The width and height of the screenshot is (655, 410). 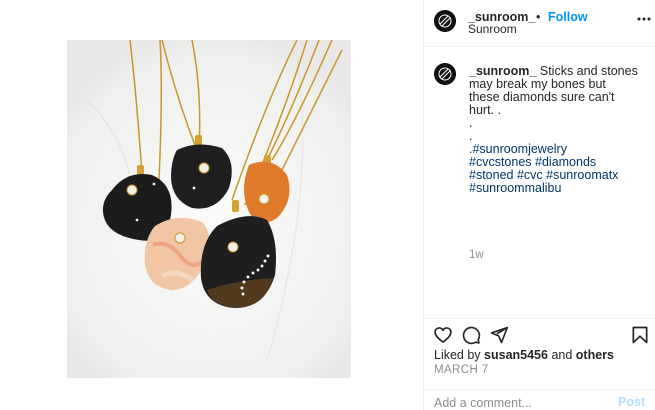 I want to click on liked-by-text: Liked by susan5456 and others, so click(x=524, y=355).